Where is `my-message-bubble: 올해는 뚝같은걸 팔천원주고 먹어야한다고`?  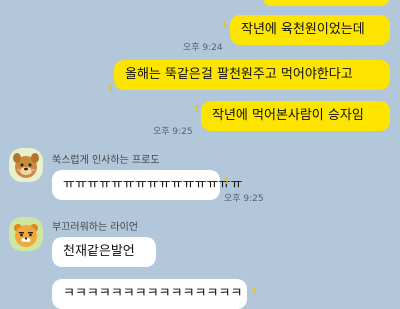
my-message-bubble: 올해는 뚝같은걸 팔천원주고 먹어야한다고 is located at coordinates (252, 75).